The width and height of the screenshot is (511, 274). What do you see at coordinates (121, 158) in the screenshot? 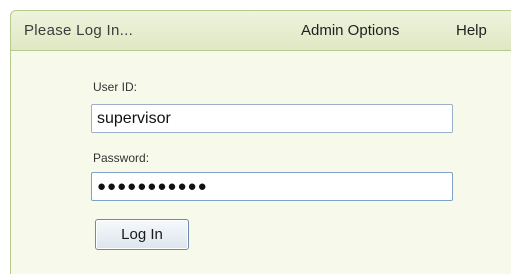
I see `password-label: Password:` at bounding box center [121, 158].